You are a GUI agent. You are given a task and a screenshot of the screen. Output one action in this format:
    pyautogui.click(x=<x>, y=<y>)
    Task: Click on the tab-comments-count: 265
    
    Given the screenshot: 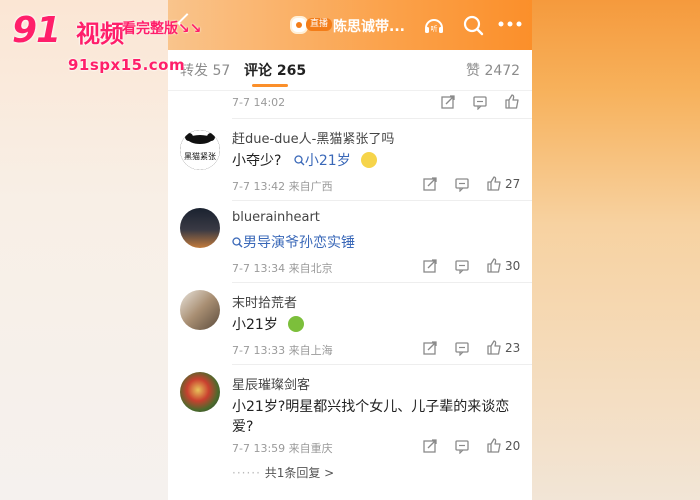 What is the action you would take?
    pyautogui.click(x=291, y=71)
    